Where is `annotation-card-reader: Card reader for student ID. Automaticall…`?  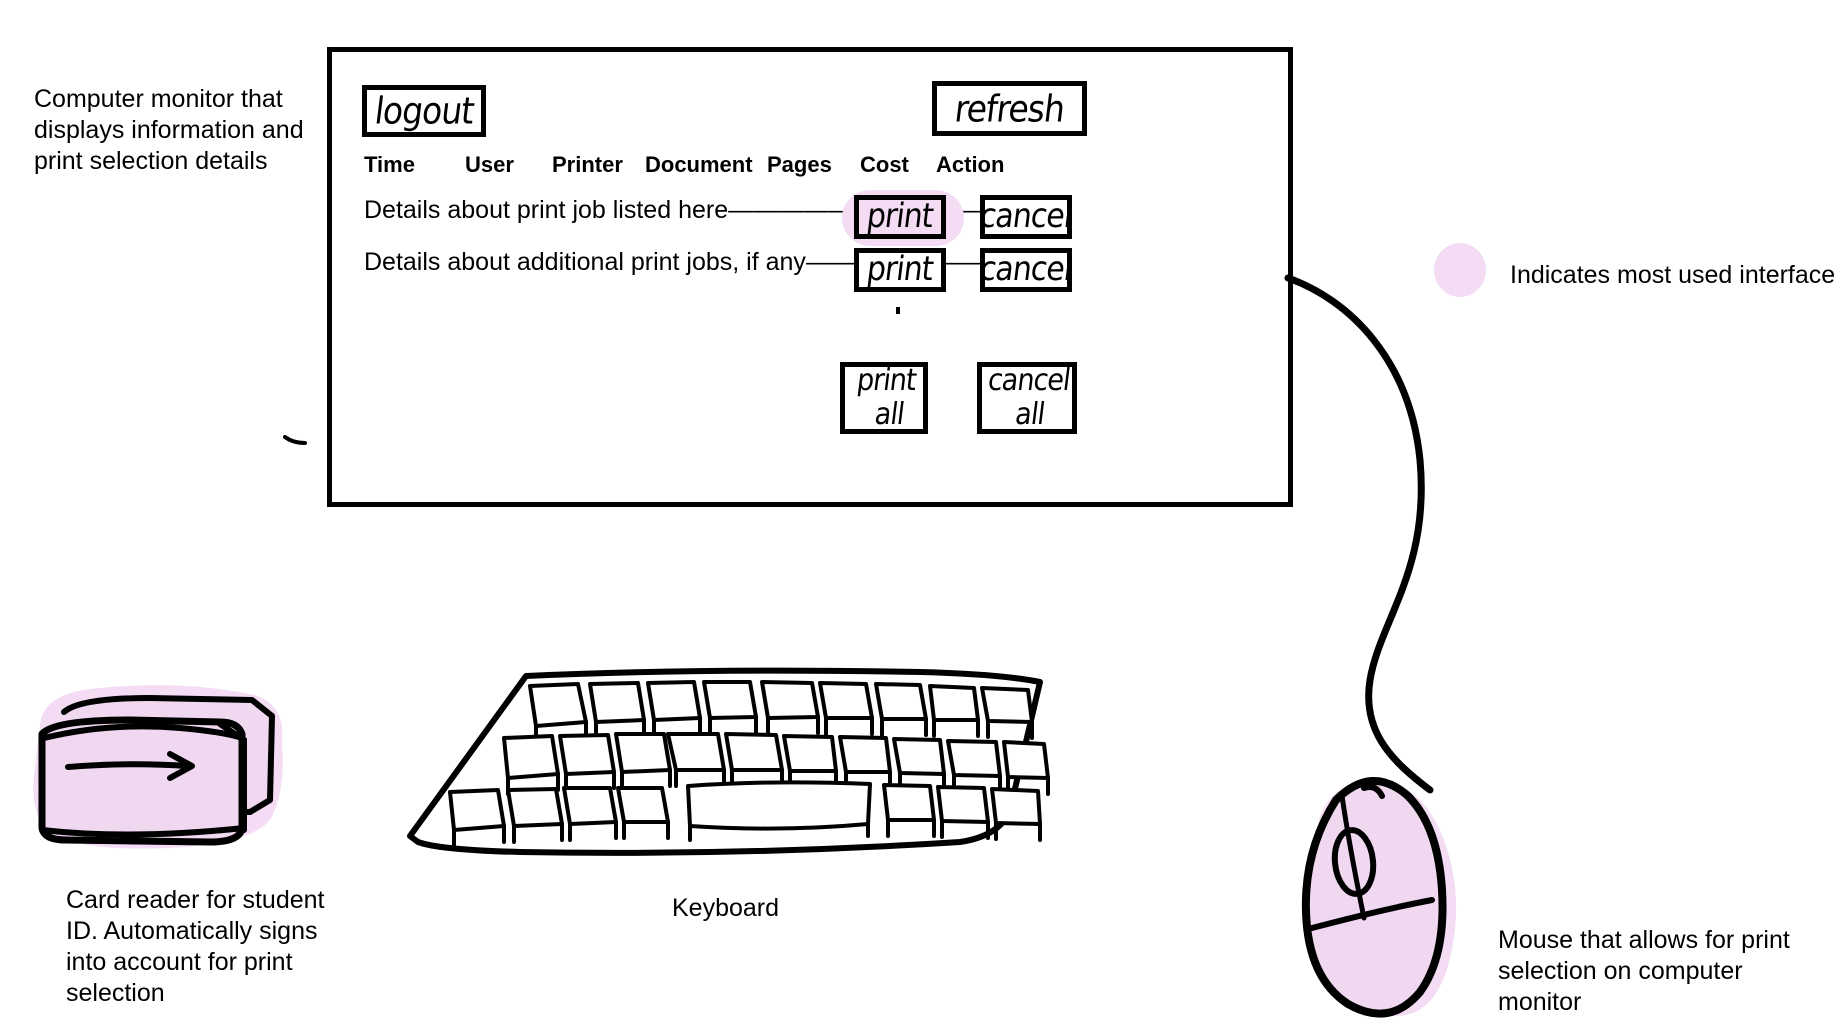
annotation-card-reader: Card reader for student ID. Automaticall… is located at coordinates (195, 946).